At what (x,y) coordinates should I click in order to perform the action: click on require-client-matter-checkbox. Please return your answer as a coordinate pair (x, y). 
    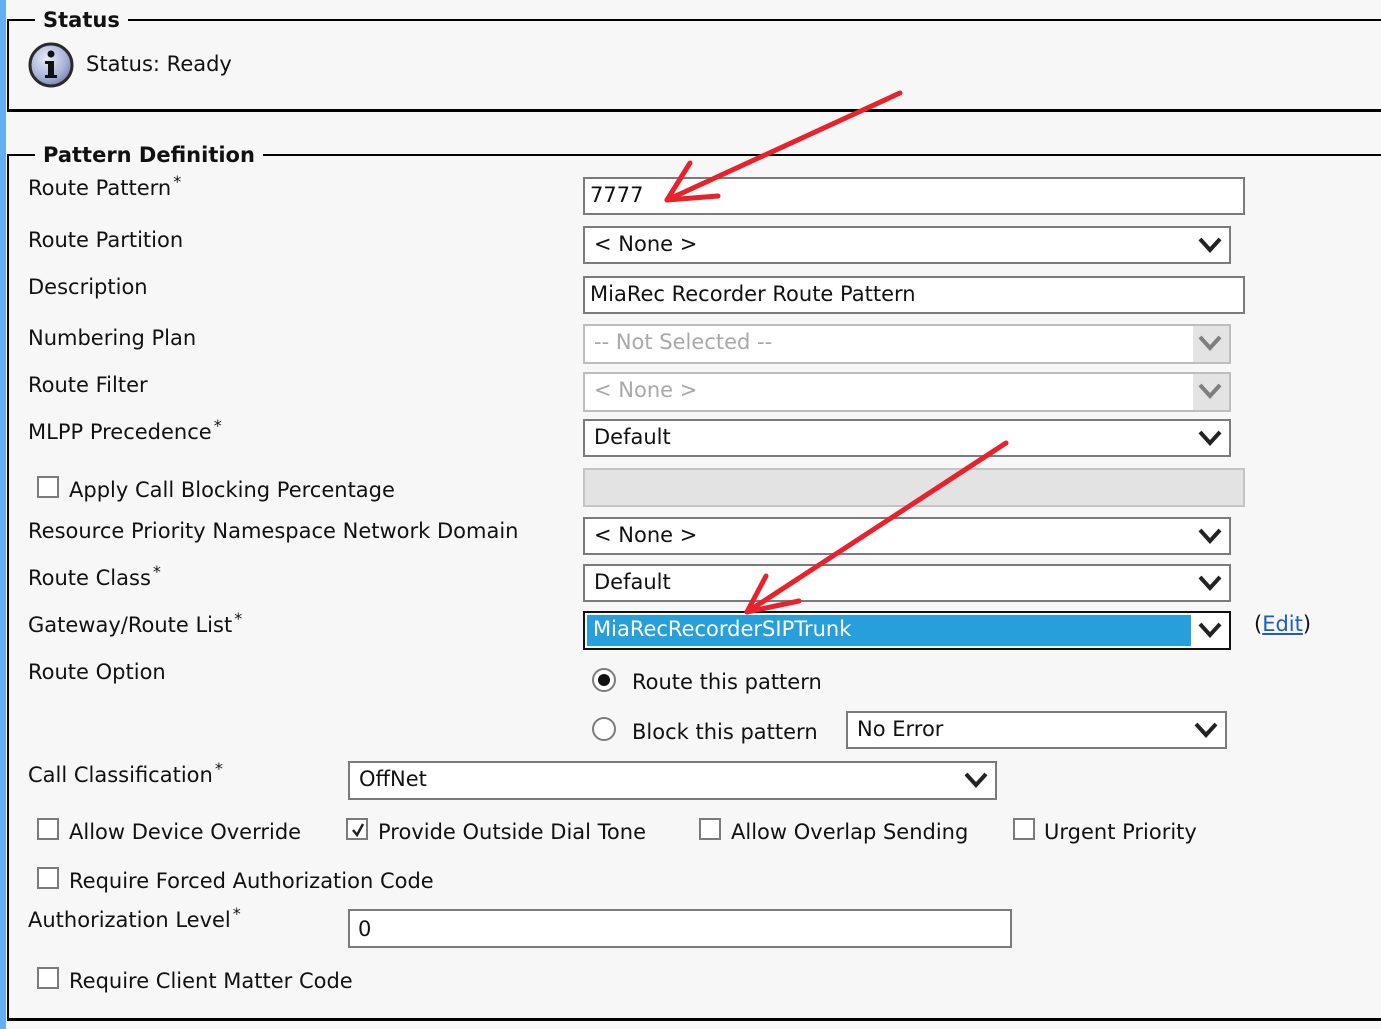
    Looking at the image, I should click on (48, 978).